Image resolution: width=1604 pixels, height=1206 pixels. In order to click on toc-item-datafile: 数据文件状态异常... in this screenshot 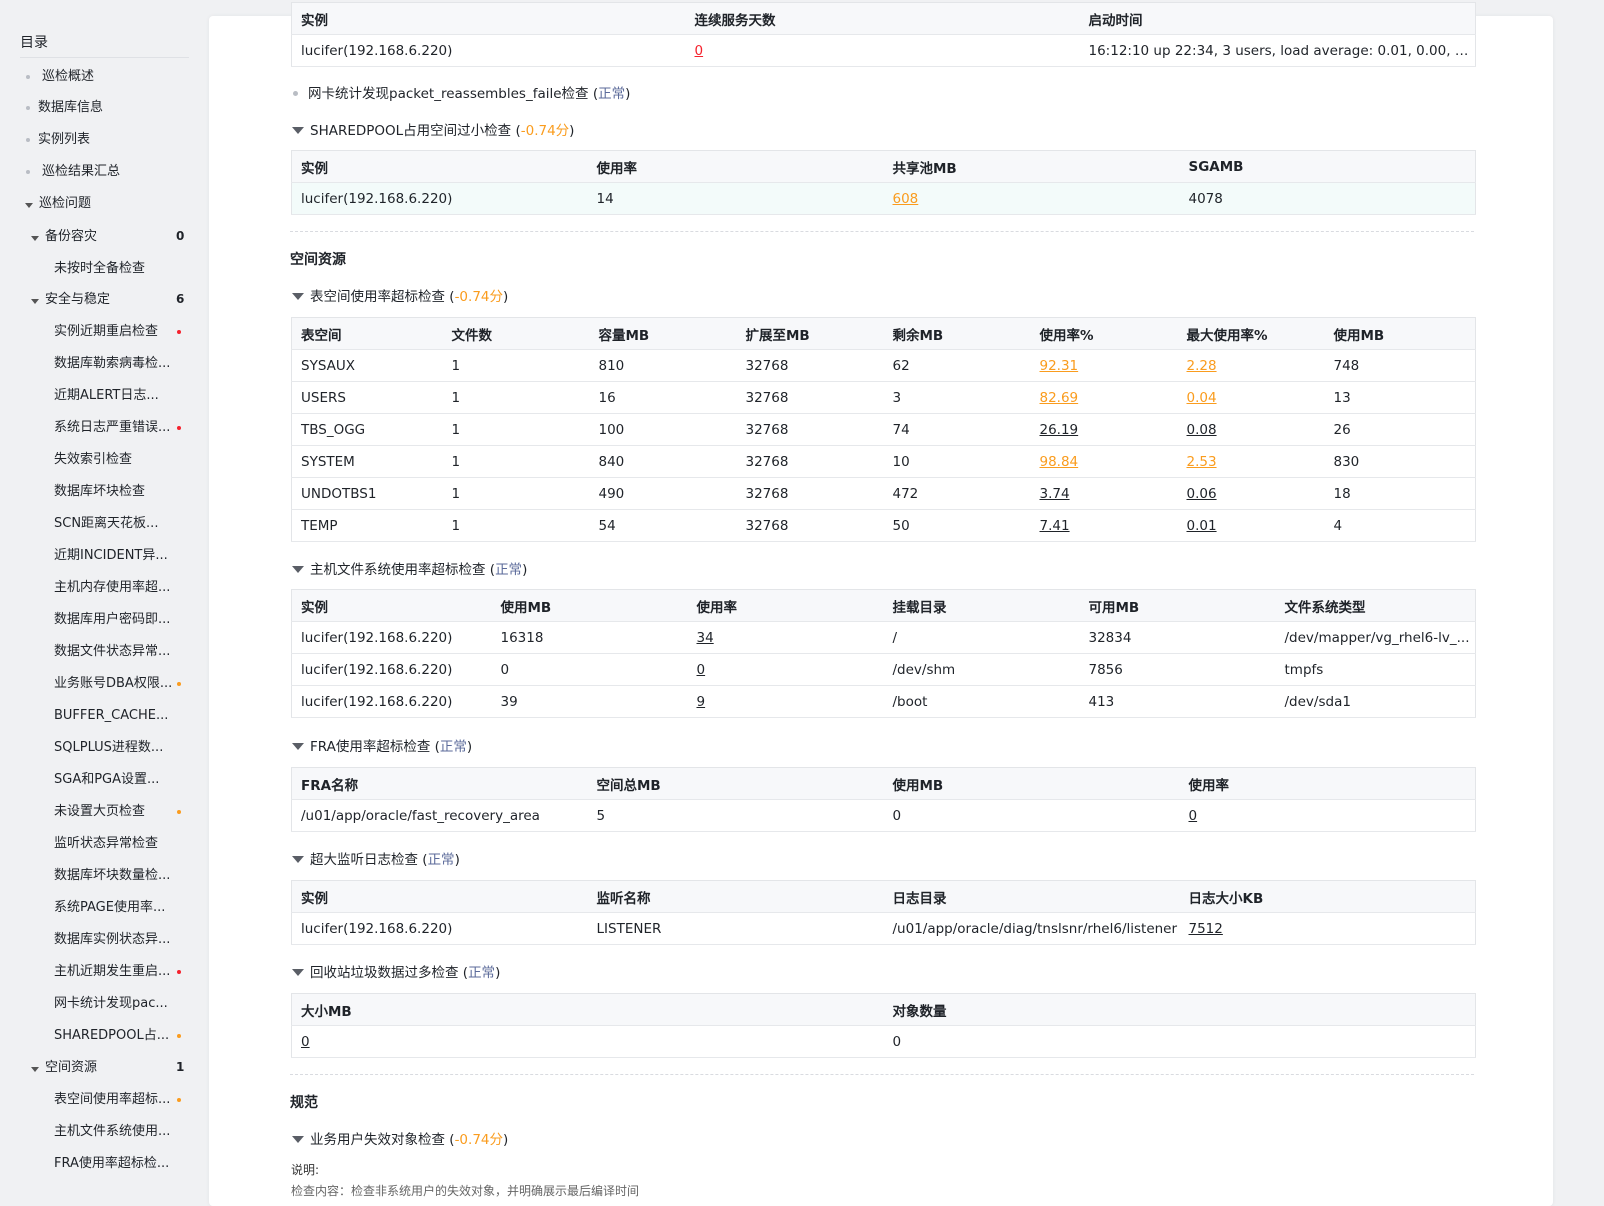, I will do `click(112, 652)`.